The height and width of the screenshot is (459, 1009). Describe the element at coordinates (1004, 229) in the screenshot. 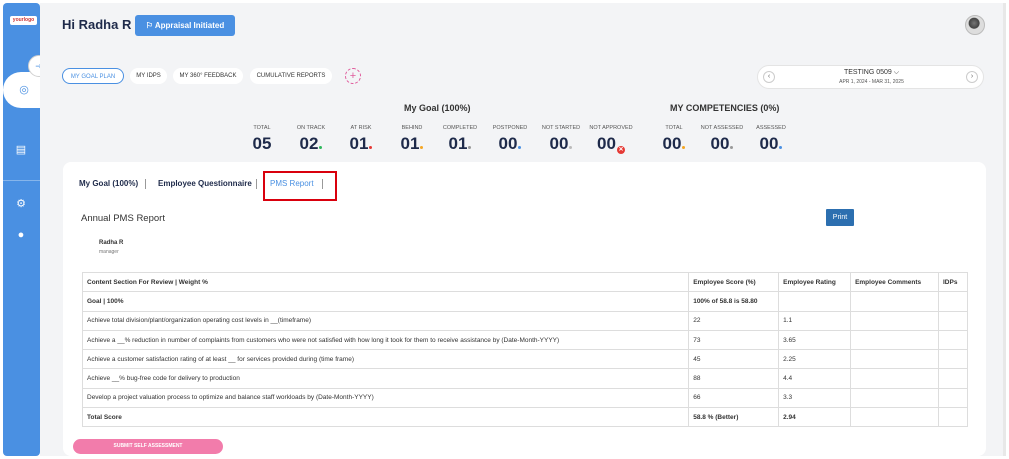

I see `page-scrollbar` at that location.